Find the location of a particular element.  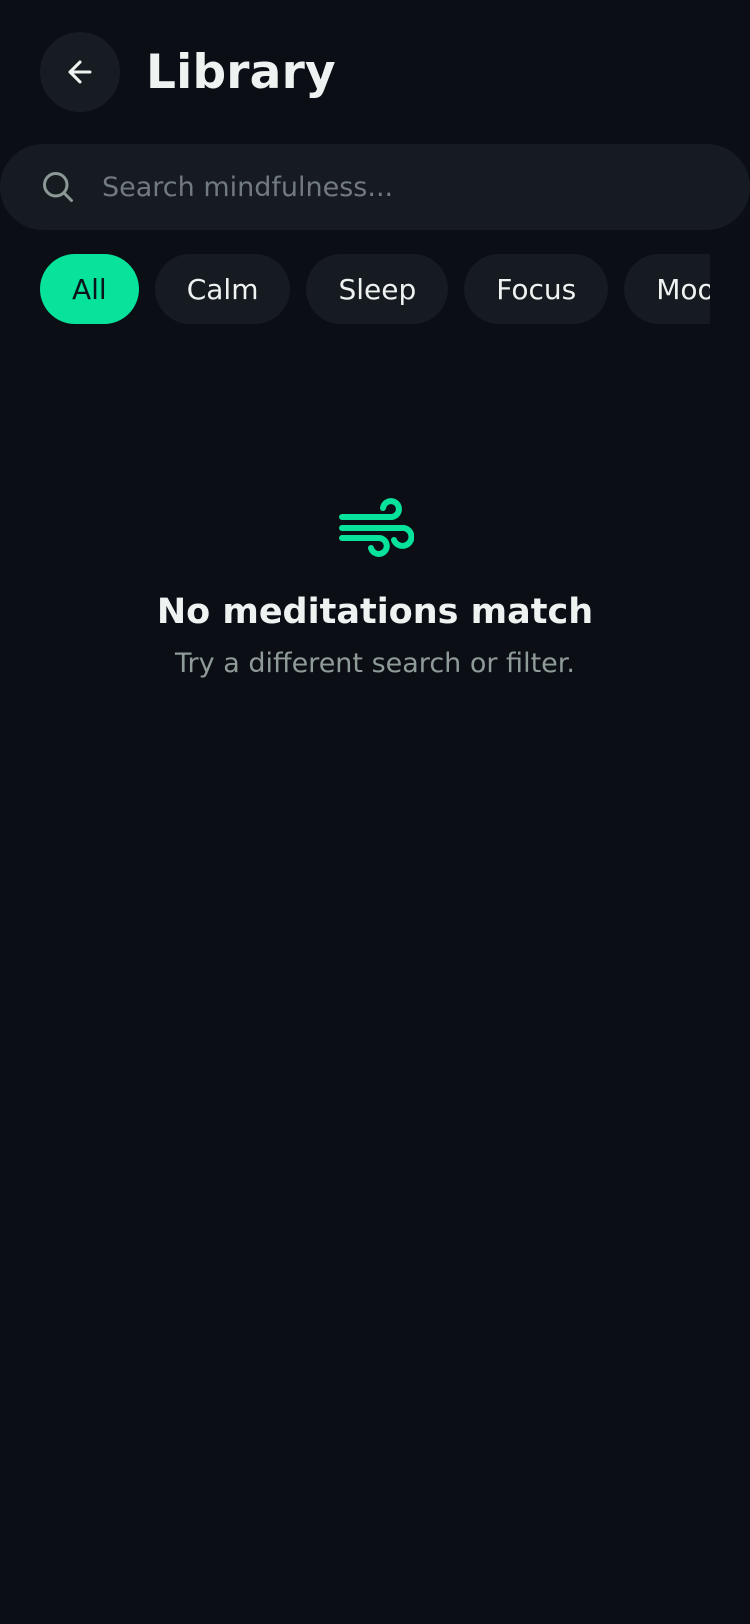

filter-chip-calm: Calm is located at coordinates (222, 289).